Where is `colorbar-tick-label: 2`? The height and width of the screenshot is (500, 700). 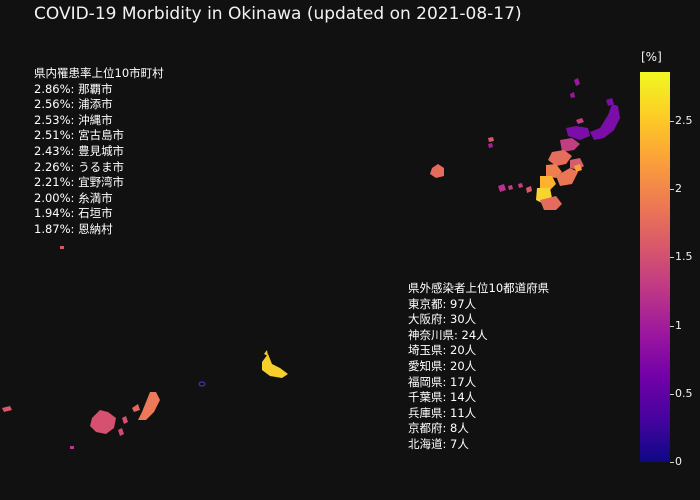 colorbar-tick-label: 2 is located at coordinates (678, 189).